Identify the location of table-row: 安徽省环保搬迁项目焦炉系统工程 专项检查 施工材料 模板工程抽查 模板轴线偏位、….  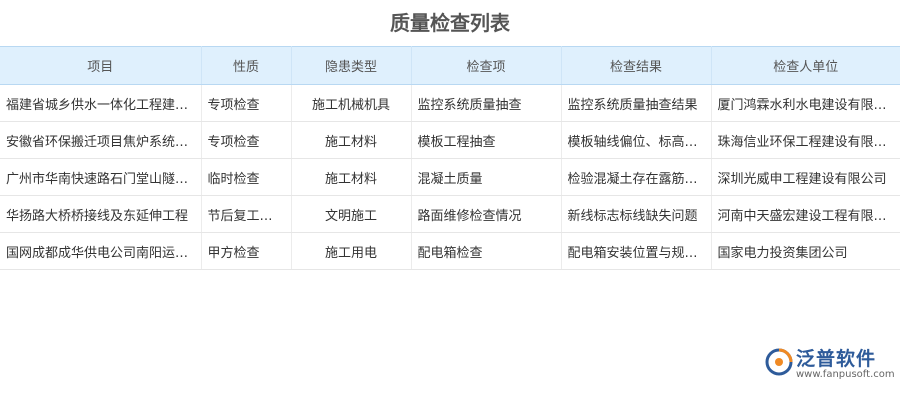
(450, 140).